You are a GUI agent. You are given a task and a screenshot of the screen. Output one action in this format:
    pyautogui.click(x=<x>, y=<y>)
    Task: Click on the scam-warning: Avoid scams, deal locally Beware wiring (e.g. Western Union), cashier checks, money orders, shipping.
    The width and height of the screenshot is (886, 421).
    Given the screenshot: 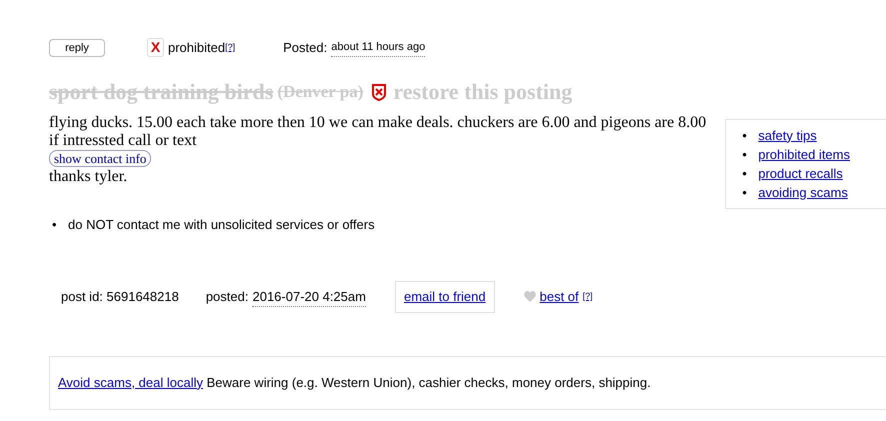 What is the action you would take?
    pyautogui.click(x=355, y=383)
    